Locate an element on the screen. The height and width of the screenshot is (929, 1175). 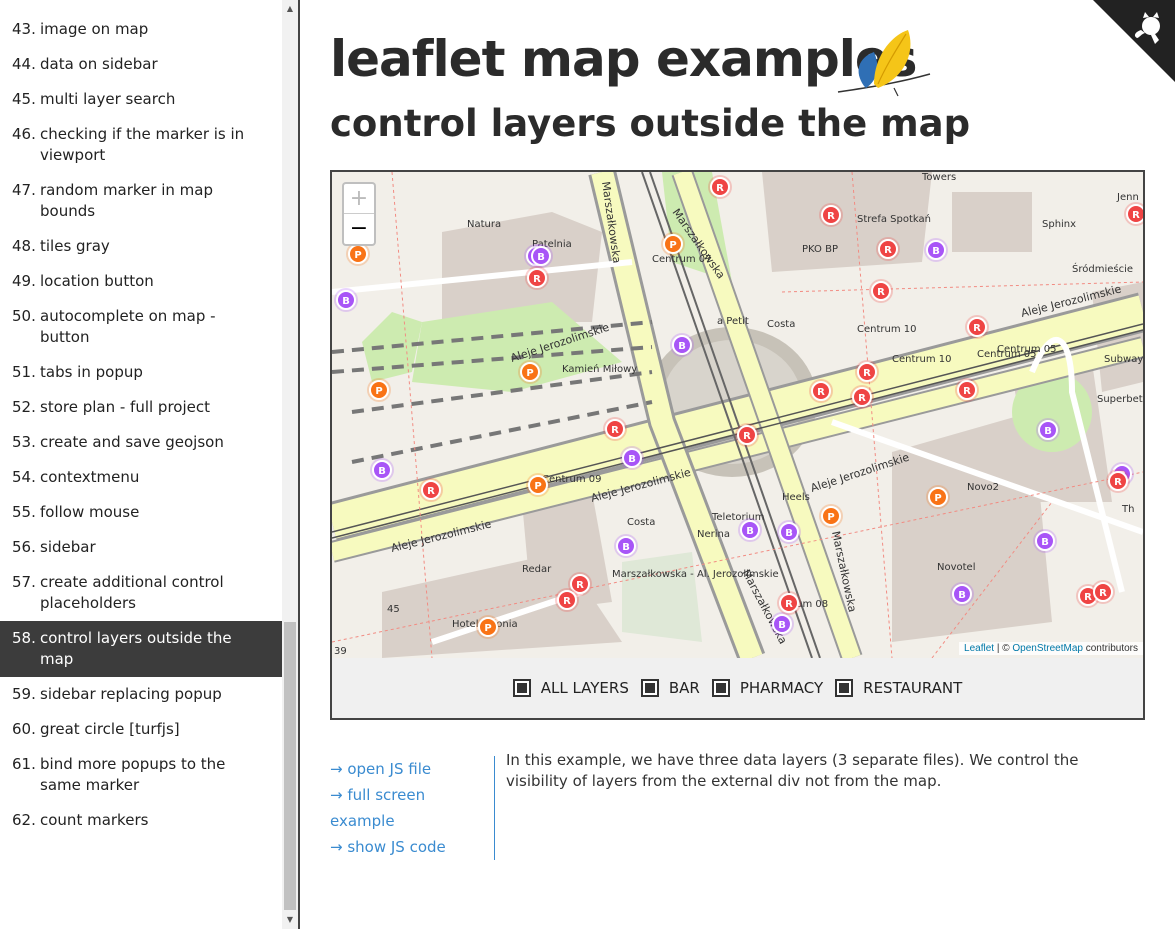
sidebar-item: 46. checking if the marker is in viewport is located at coordinates (141, 145).